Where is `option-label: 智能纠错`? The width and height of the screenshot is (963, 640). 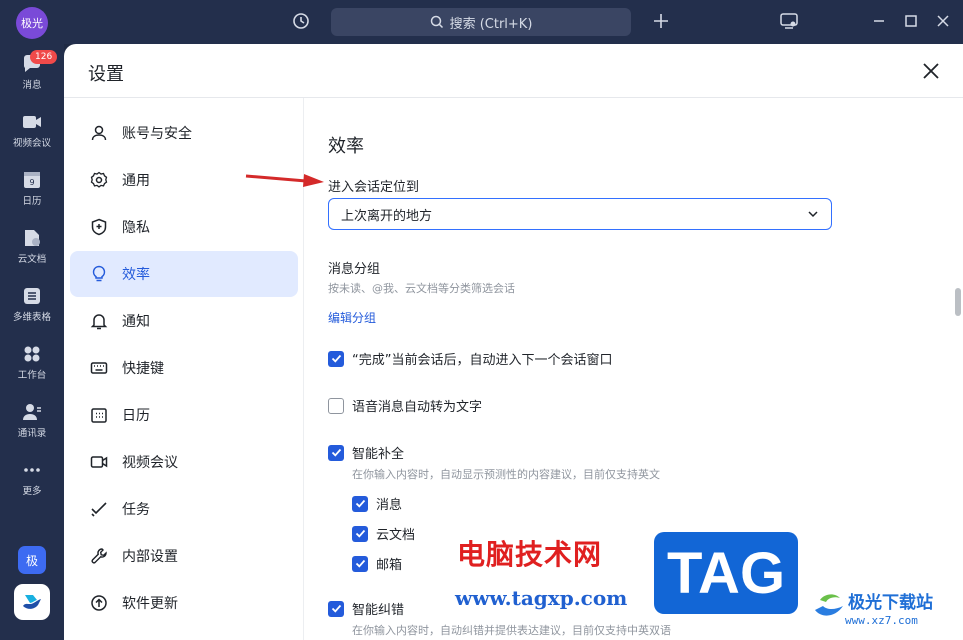 option-label: 智能纠错 is located at coordinates (378, 610).